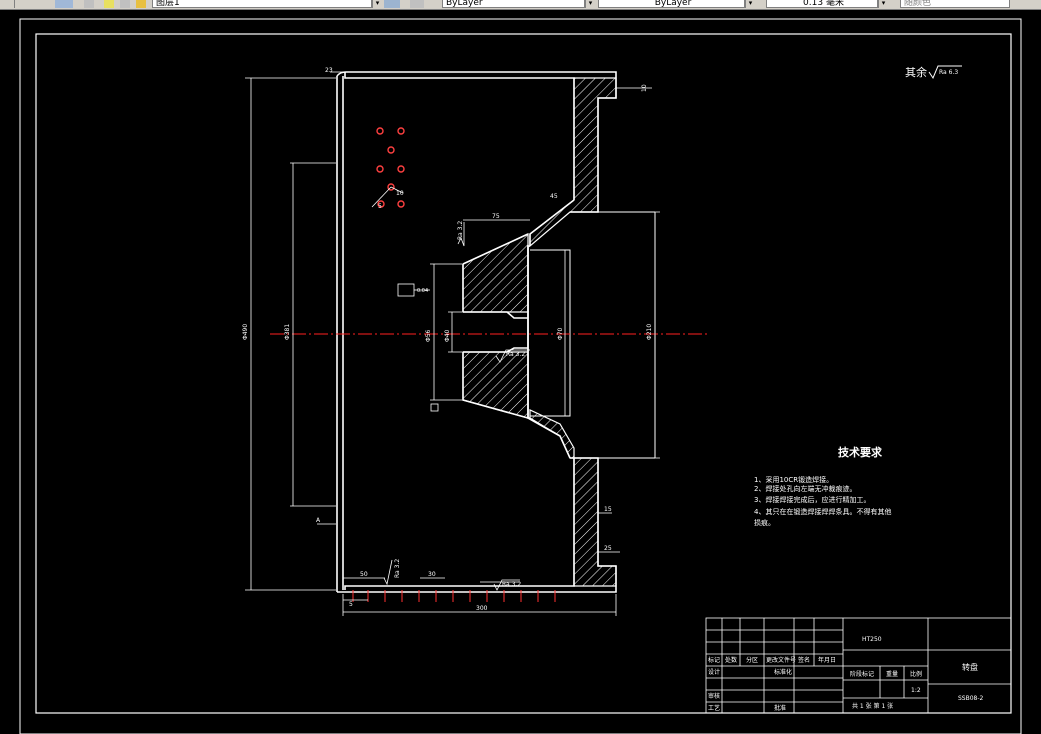  Describe the element at coordinates (109, 4) in the screenshot. I see `layer-on-icon` at that location.